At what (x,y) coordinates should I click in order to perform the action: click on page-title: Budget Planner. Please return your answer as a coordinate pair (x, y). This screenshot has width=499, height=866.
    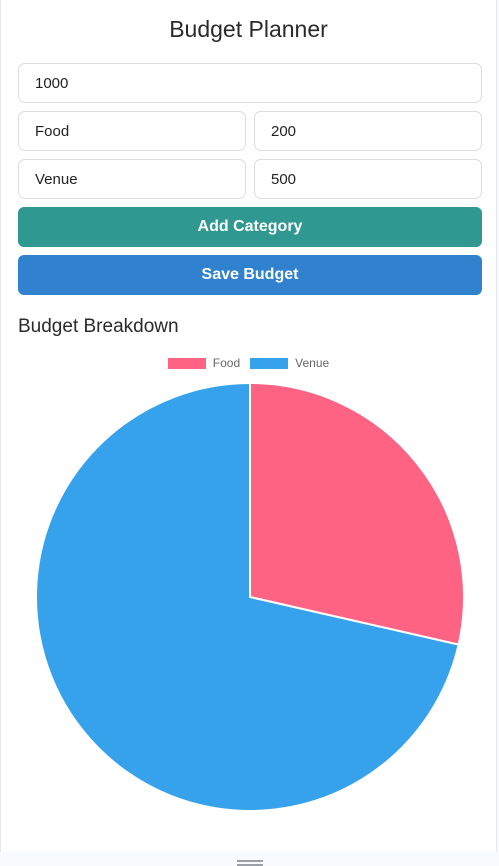
    Looking at the image, I should click on (248, 29).